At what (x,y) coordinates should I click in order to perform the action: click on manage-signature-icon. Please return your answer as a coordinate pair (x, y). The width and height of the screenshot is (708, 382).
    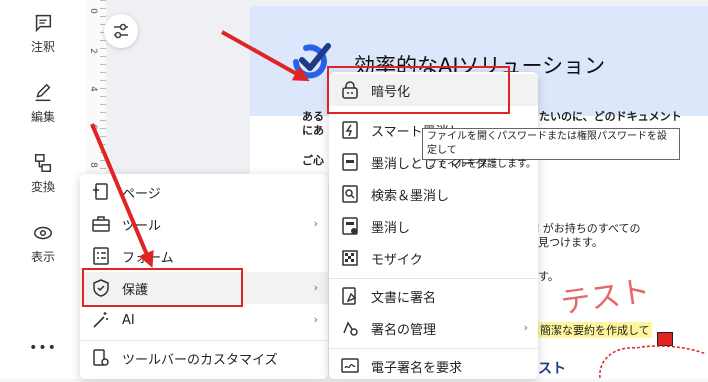
    Looking at the image, I should click on (350, 328).